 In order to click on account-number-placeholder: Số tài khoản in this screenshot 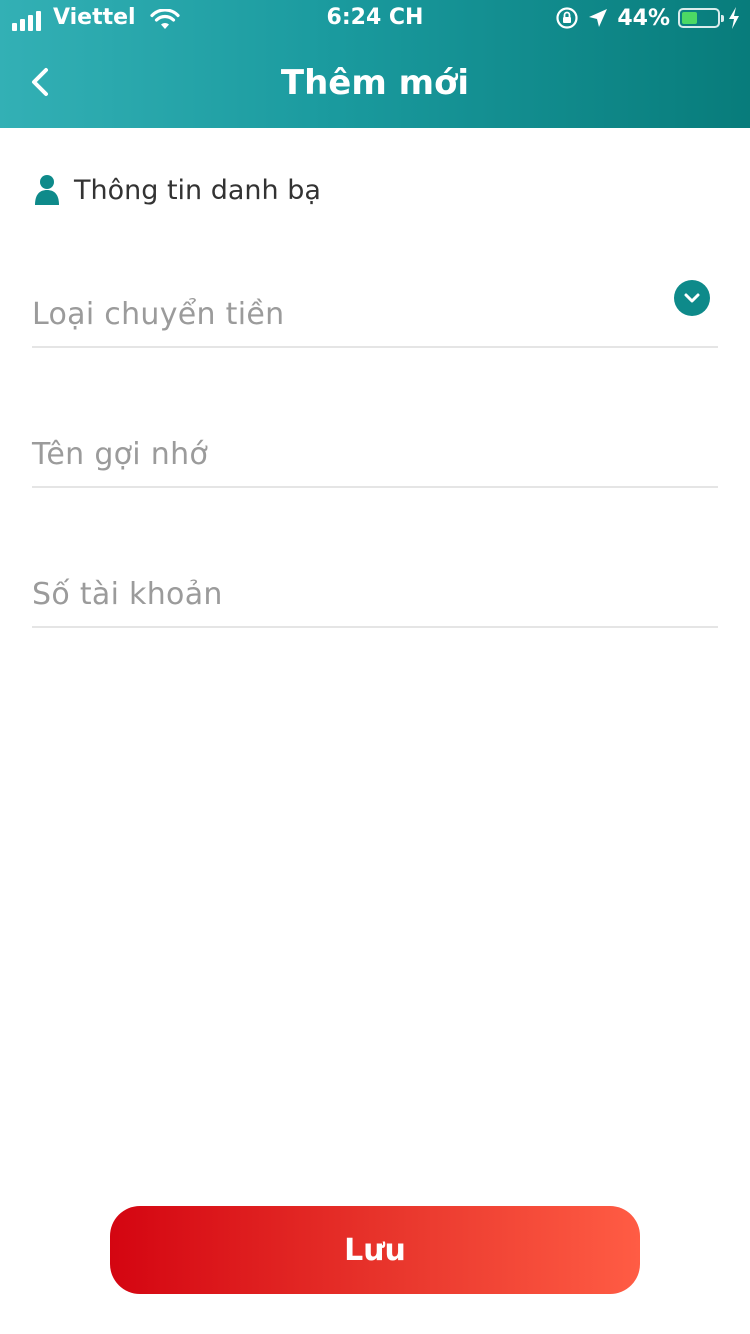, I will do `click(127, 594)`.